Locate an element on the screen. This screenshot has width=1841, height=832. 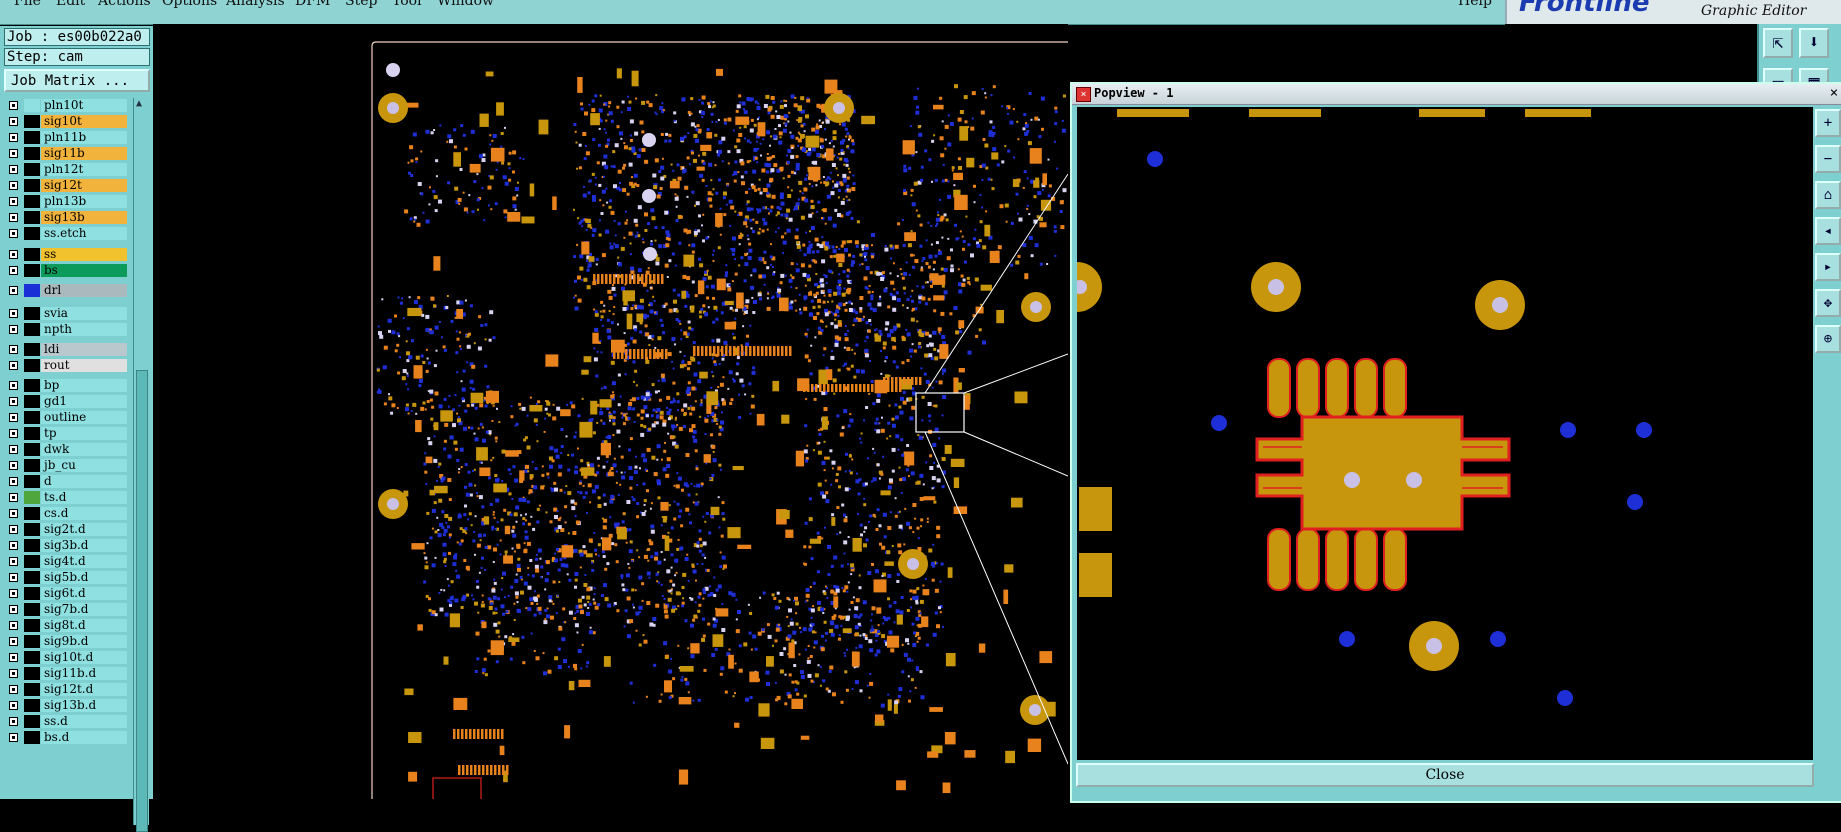
layer-row-bp: bp is located at coordinates (67, 385).